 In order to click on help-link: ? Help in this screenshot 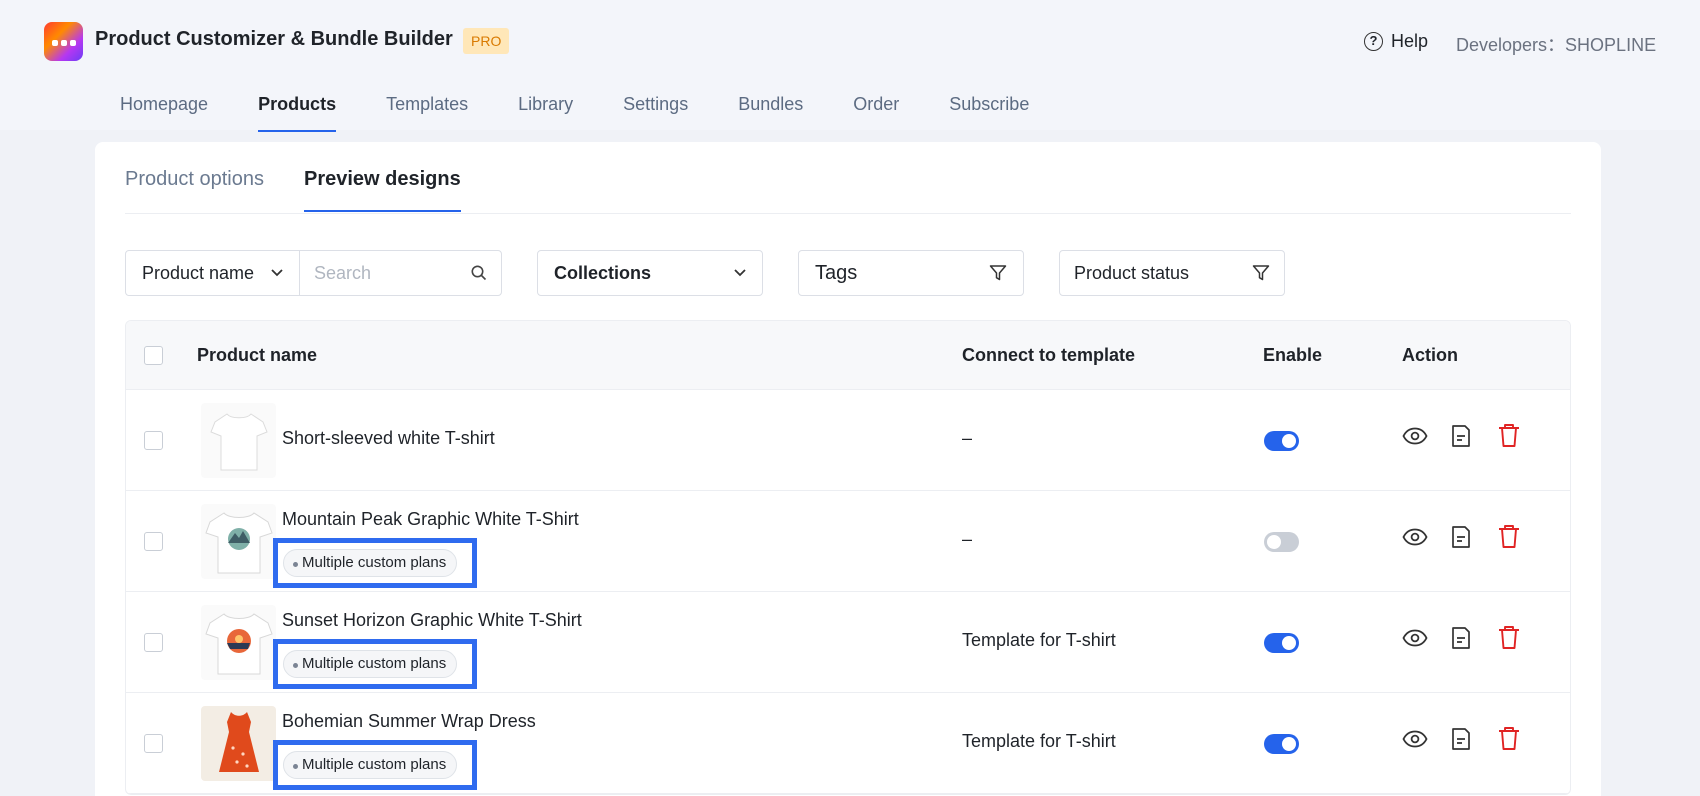, I will do `click(1396, 41)`.